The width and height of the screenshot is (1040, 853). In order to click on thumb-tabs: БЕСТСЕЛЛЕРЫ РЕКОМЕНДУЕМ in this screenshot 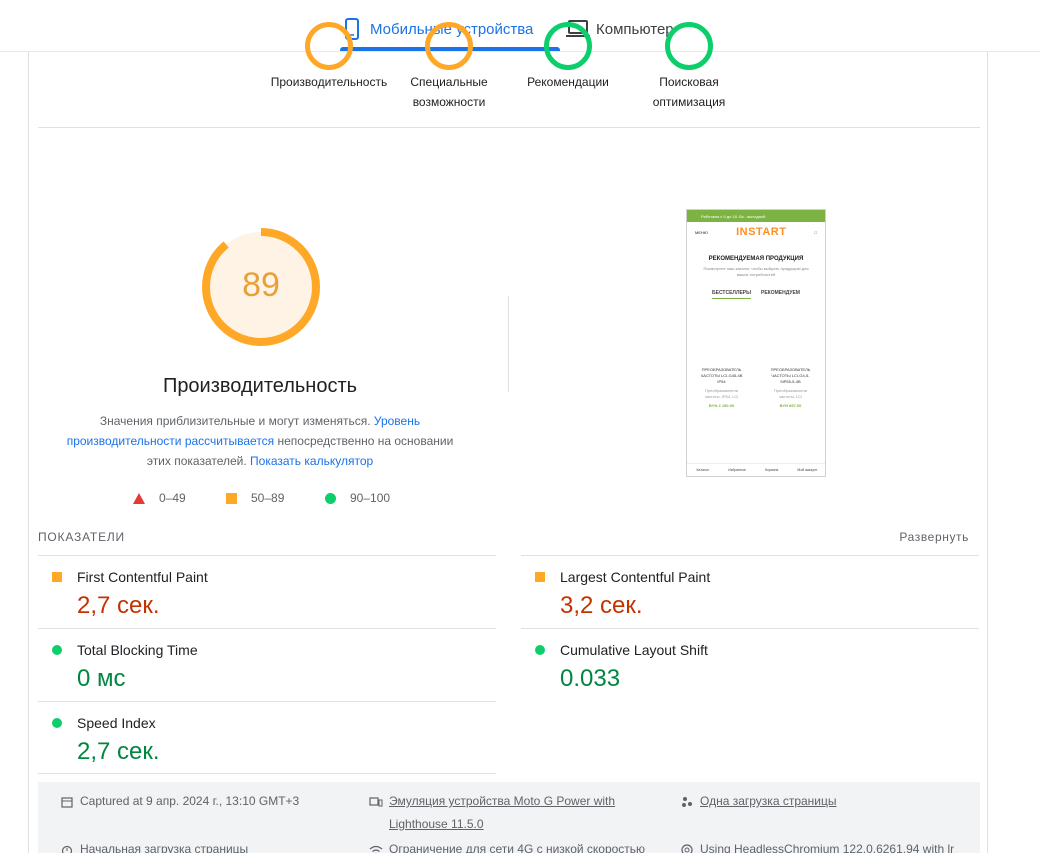, I will do `click(756, 294)`.